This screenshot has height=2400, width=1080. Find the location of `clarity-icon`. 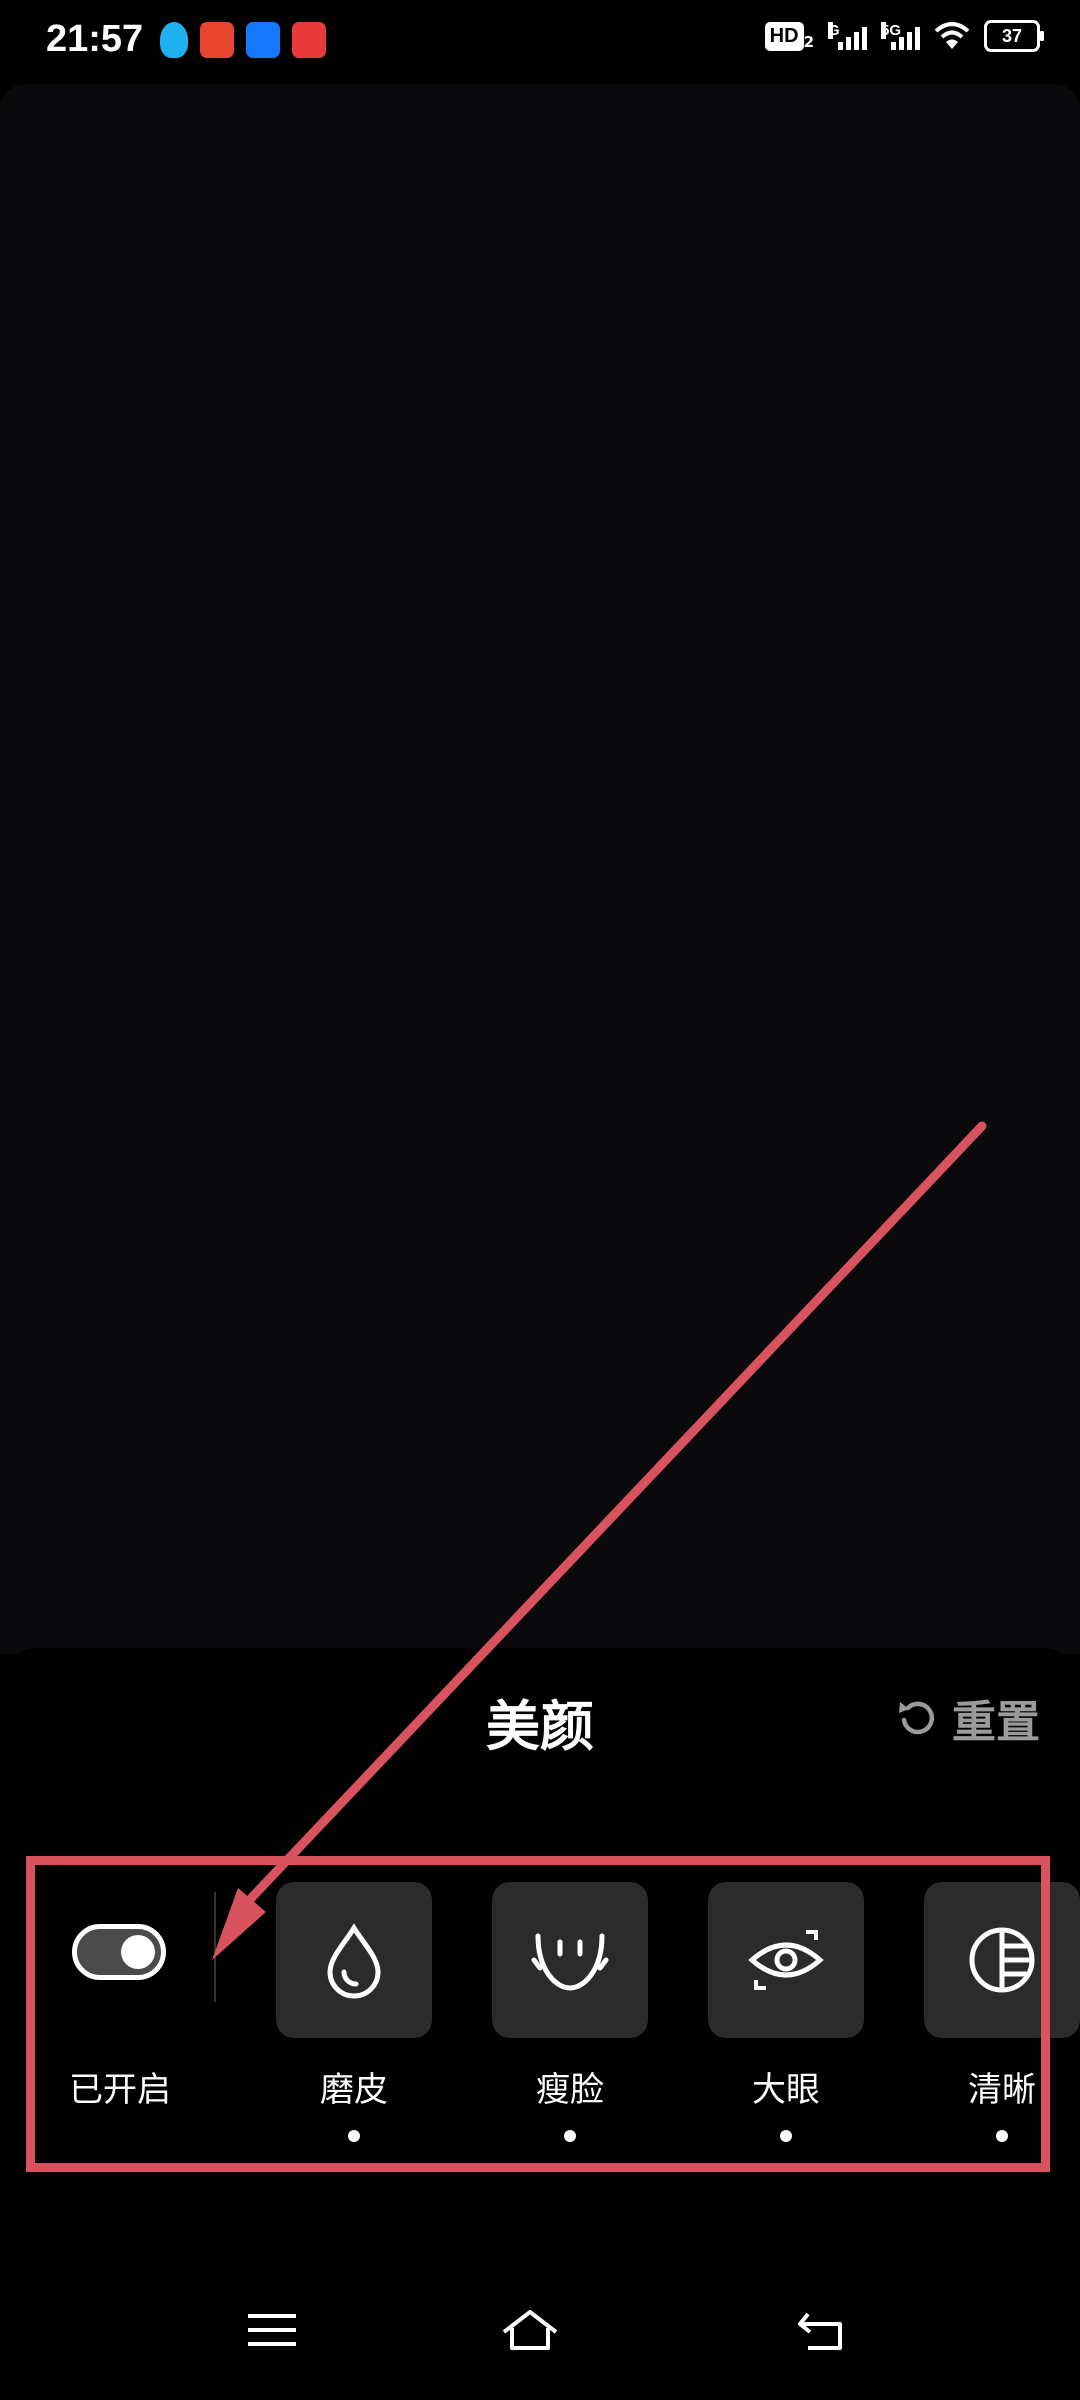

clarity-icon is located at coordinates (1002, 1960).